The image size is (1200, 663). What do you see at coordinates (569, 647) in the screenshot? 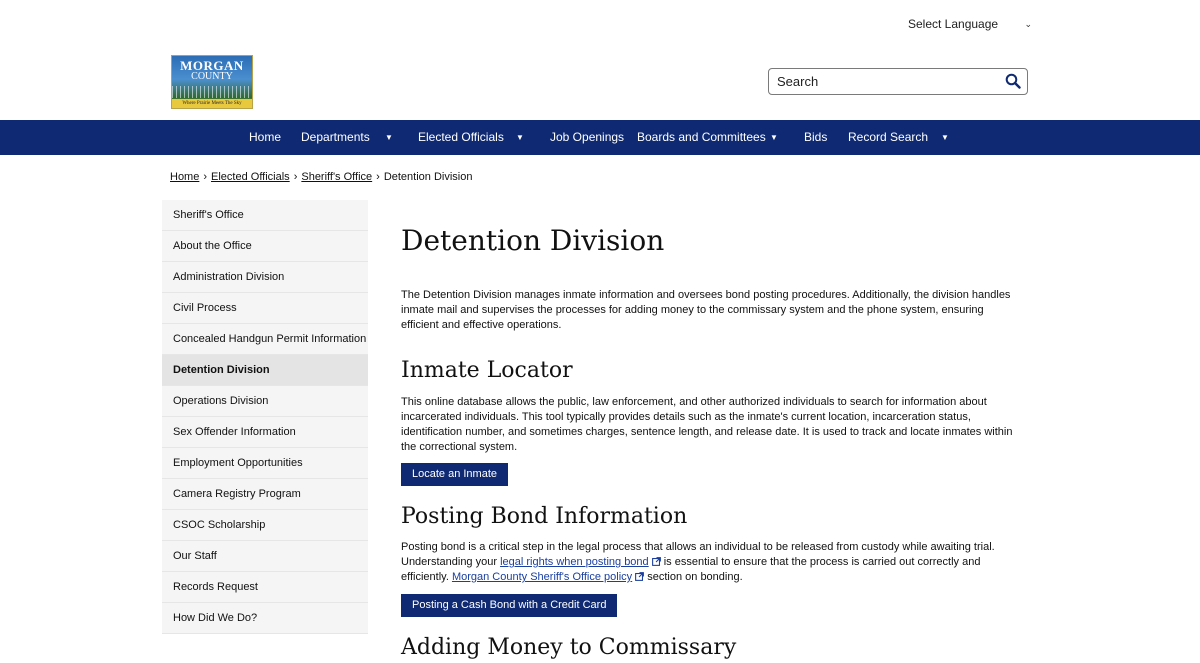
I see `commissary-heading: Adding Money to Commissary` at bounding box center [569, 647].